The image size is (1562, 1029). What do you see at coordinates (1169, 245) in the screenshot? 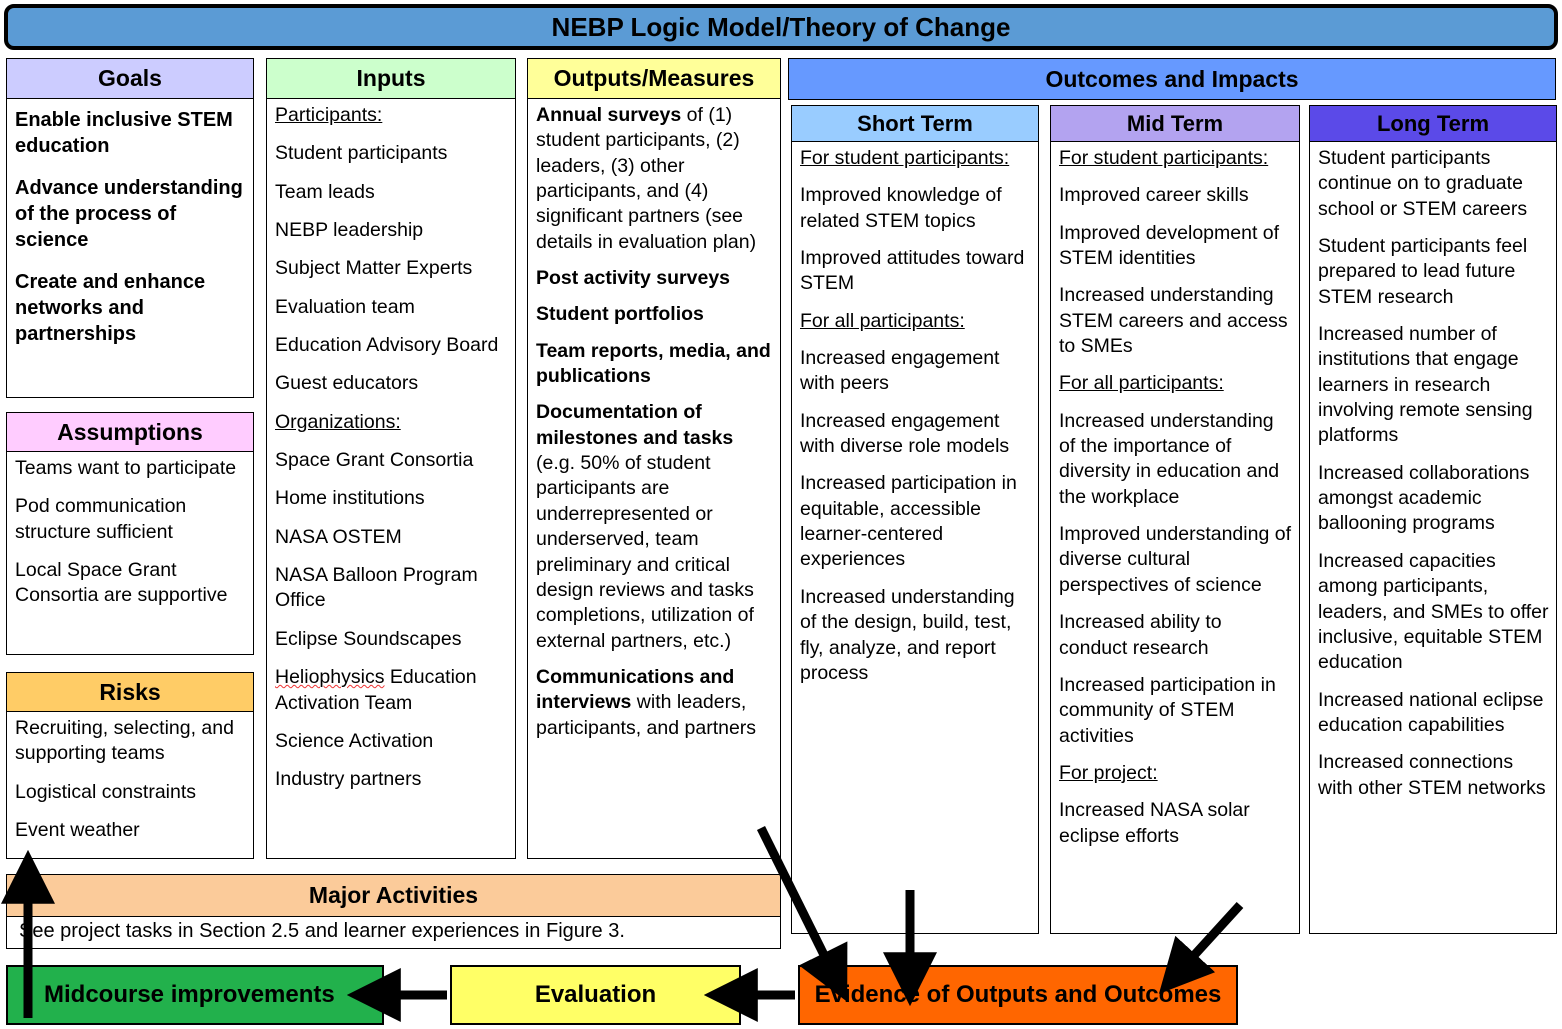
I see `mid-term-item: Improved development of STEM identities` at bounding box center [1169, 245].